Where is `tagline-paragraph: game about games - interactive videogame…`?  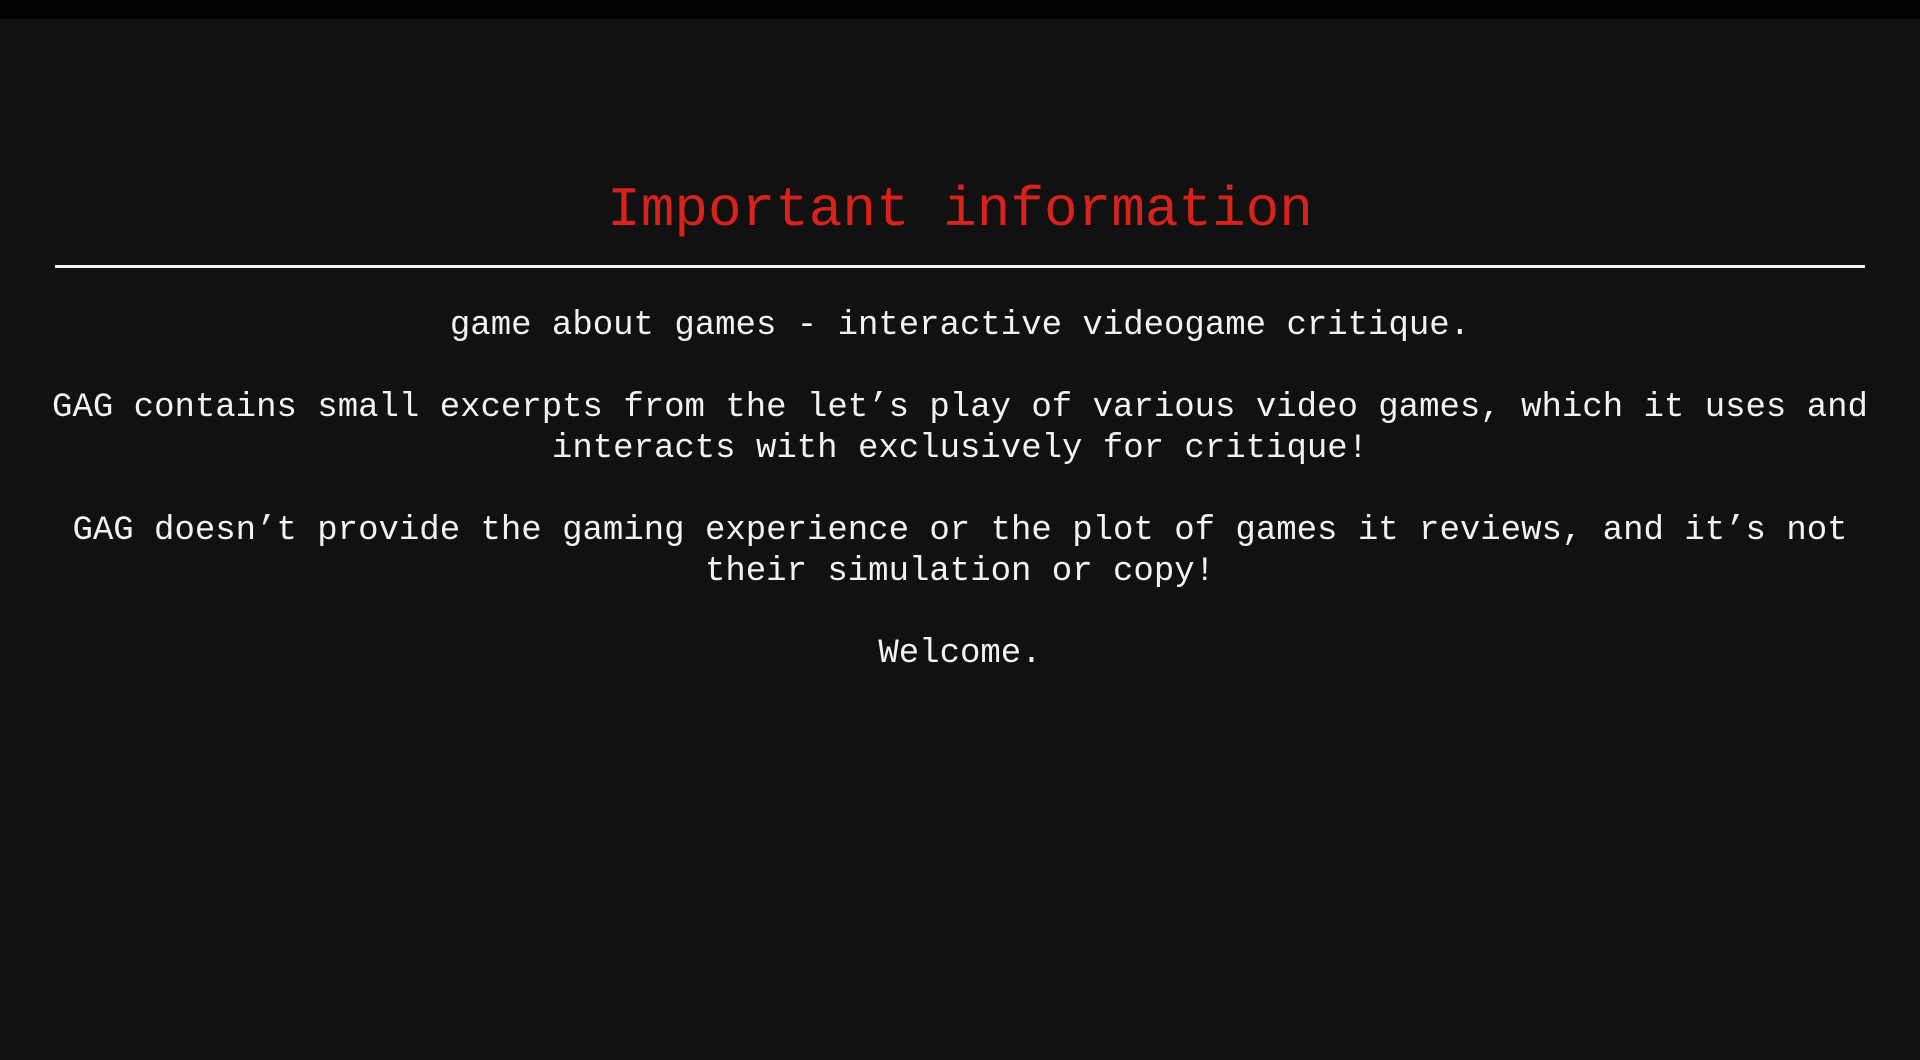
tagline-paragraph: game about games - interactive videogame… is located at coordinates (960, 326).